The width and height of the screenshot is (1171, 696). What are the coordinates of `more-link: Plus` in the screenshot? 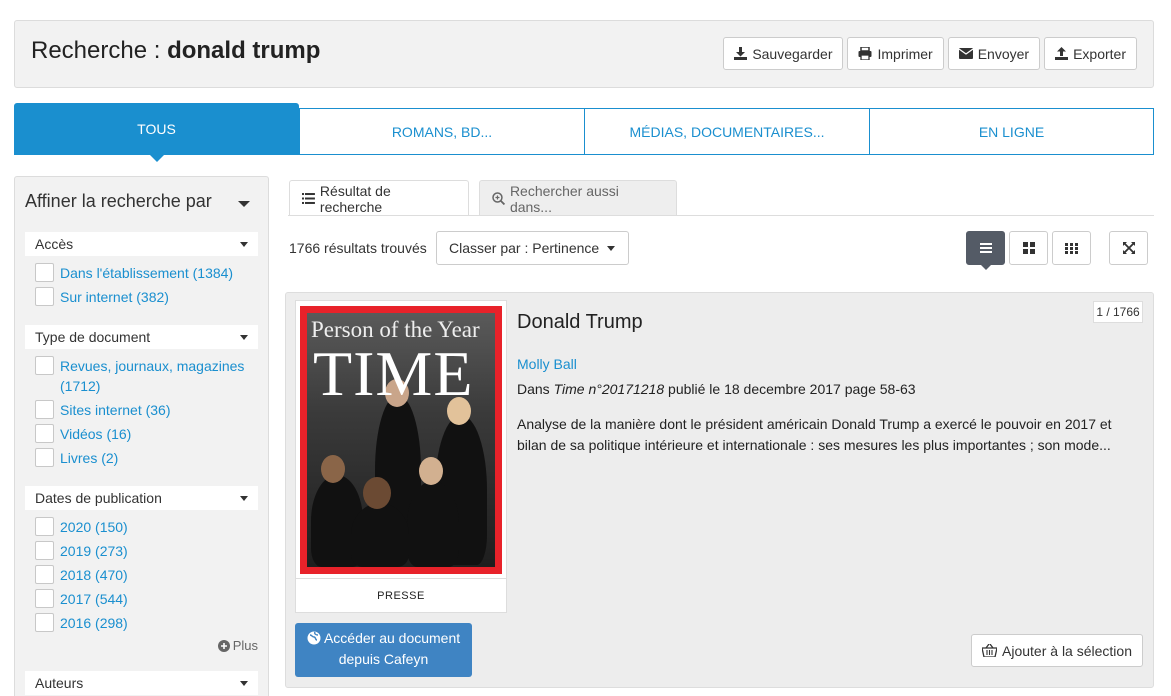 It's located at (237, 645).